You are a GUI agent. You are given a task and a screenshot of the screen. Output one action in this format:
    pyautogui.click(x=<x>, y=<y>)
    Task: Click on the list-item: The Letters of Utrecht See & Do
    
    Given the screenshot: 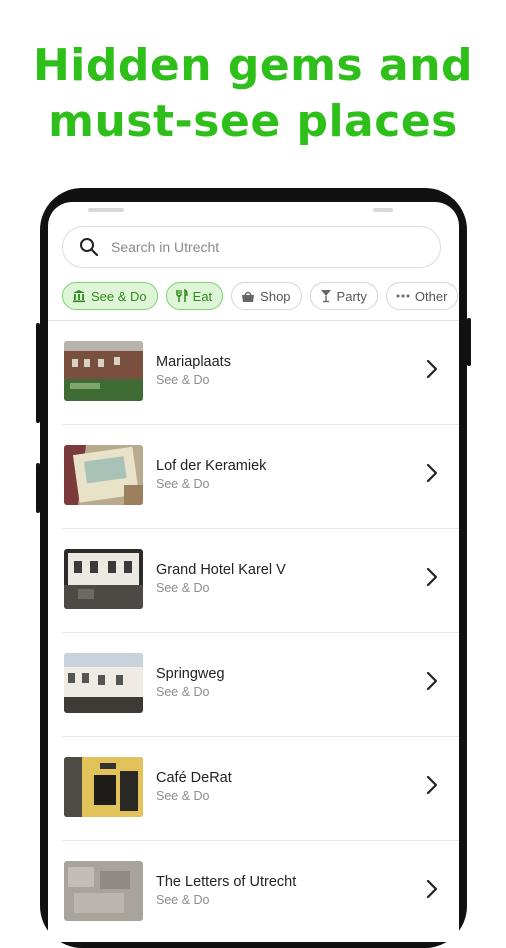 What is the action you would take?
    pyautogui.click(x=253, y=891)
    